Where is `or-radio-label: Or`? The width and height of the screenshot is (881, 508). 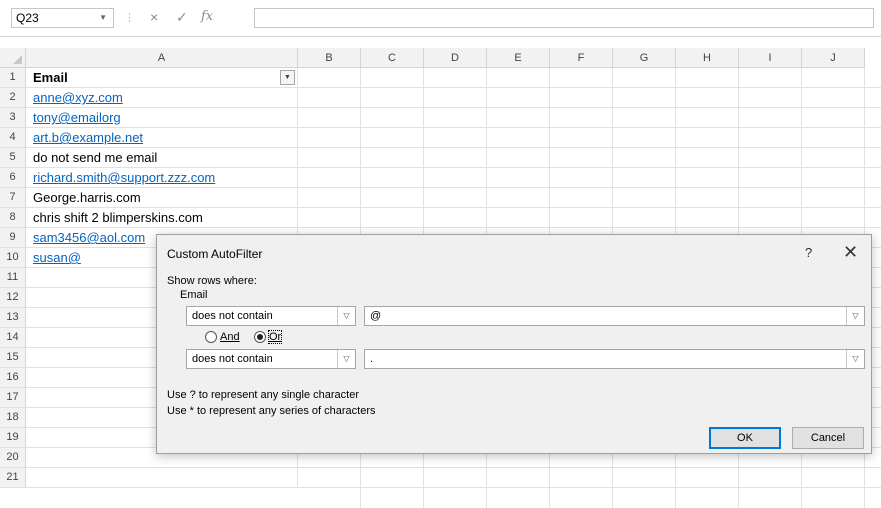
or-radio-label: Or is located at coordinates (275, 337).